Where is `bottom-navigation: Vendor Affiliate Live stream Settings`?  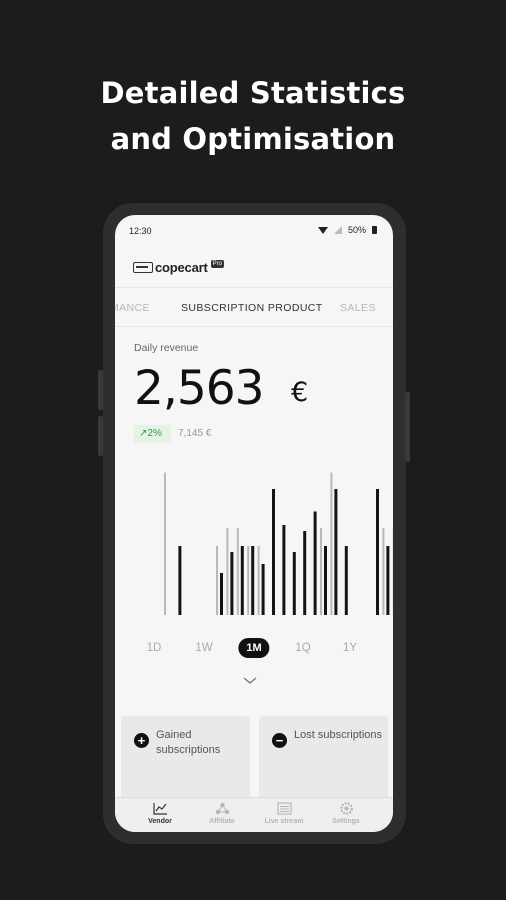 bottom-navigation: Vendor Affiliate Live stream Settings is located at coordinates (254, 814).